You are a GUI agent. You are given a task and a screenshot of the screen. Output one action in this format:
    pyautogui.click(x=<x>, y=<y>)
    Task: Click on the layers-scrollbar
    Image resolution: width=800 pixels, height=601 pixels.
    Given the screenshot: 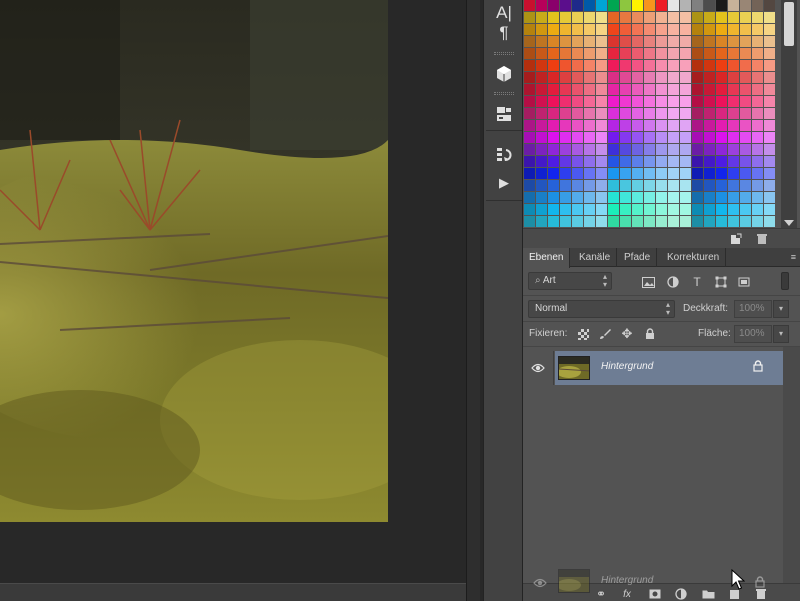 What is the action you would take?
    pyautogui.click(x=791, y=465)
    